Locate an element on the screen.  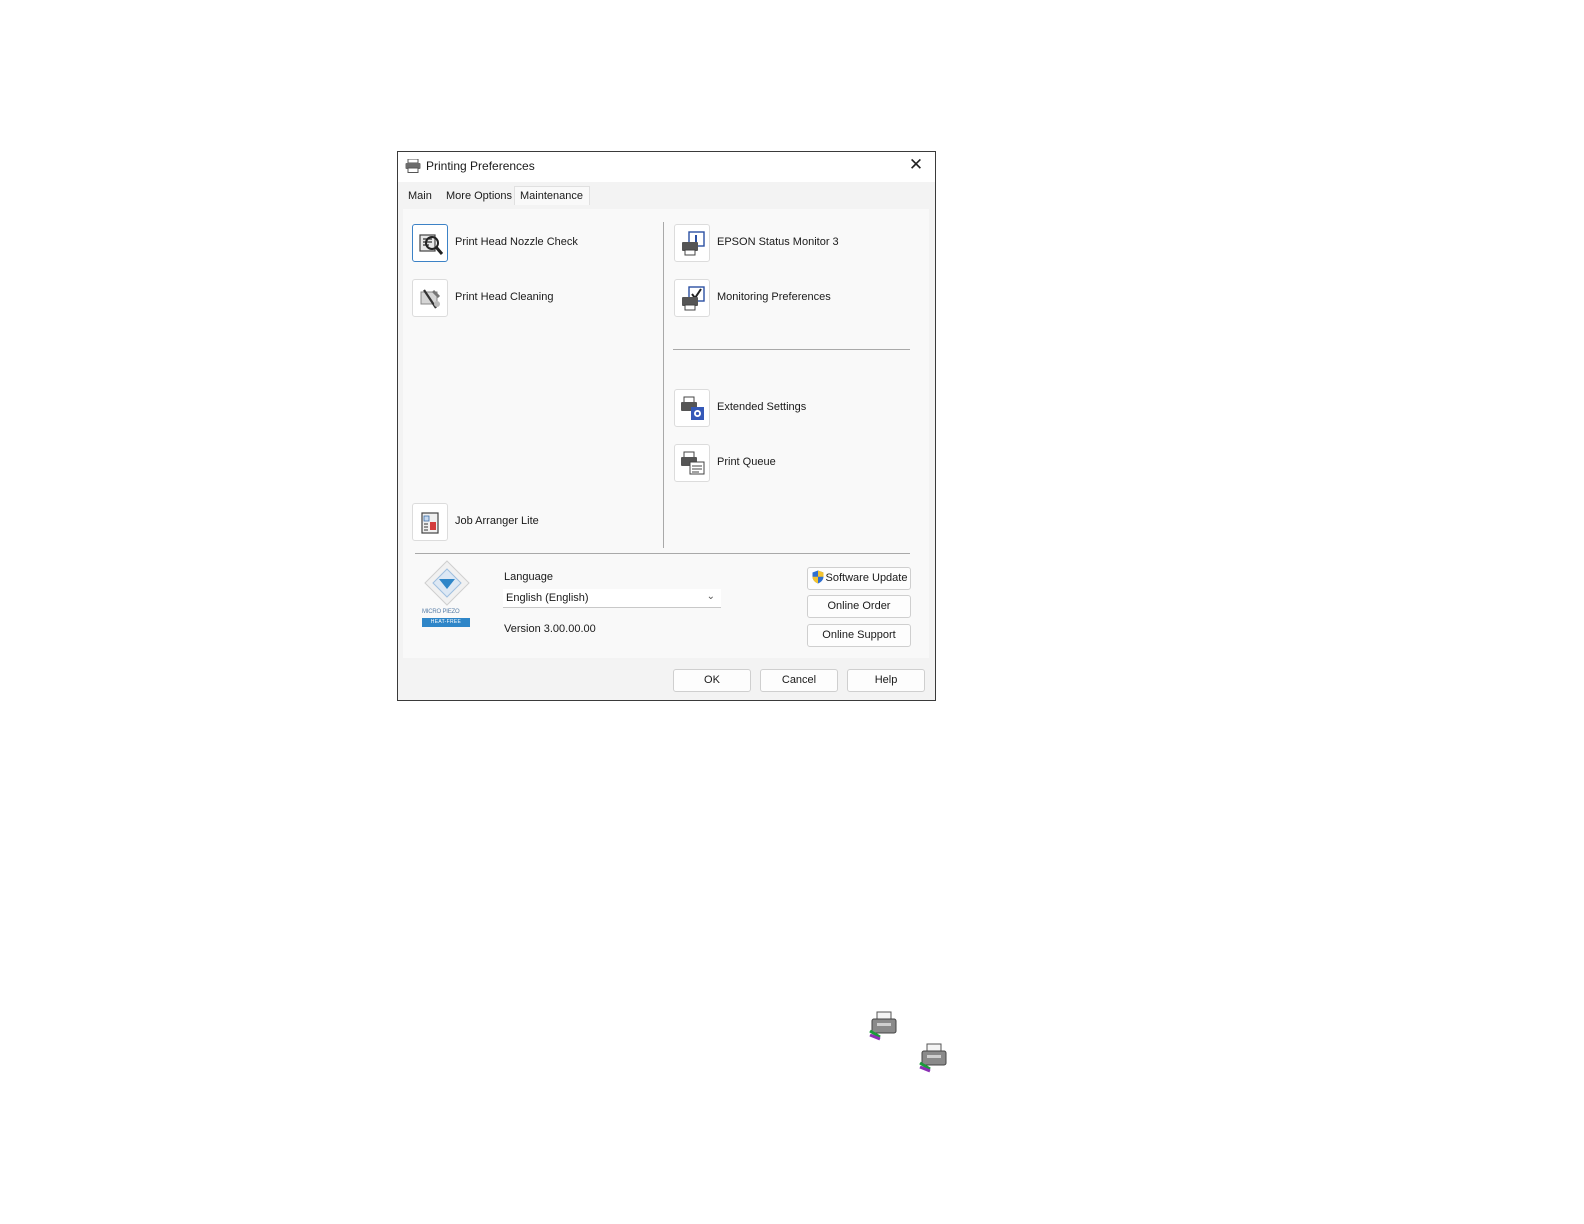
chevron-down-icon: ⌄ is located at coordinates (710, 596).